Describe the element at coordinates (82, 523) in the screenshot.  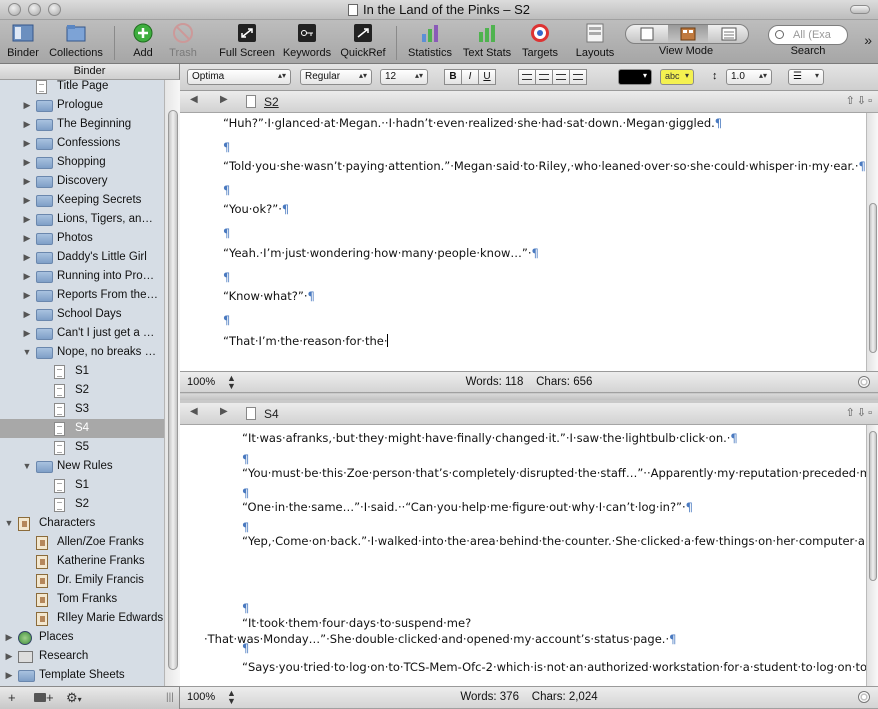
I see `binder-item: ▼ Characters` at that location.